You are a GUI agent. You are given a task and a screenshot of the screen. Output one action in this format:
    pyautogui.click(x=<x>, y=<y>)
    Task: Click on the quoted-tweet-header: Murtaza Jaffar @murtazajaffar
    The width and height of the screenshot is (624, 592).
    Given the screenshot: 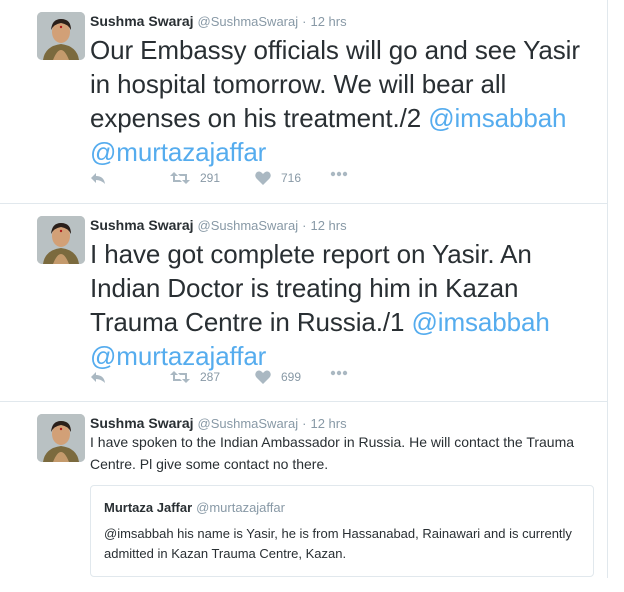 What is the action you would take?
    pyautogui.click(x=194, y=507)
    